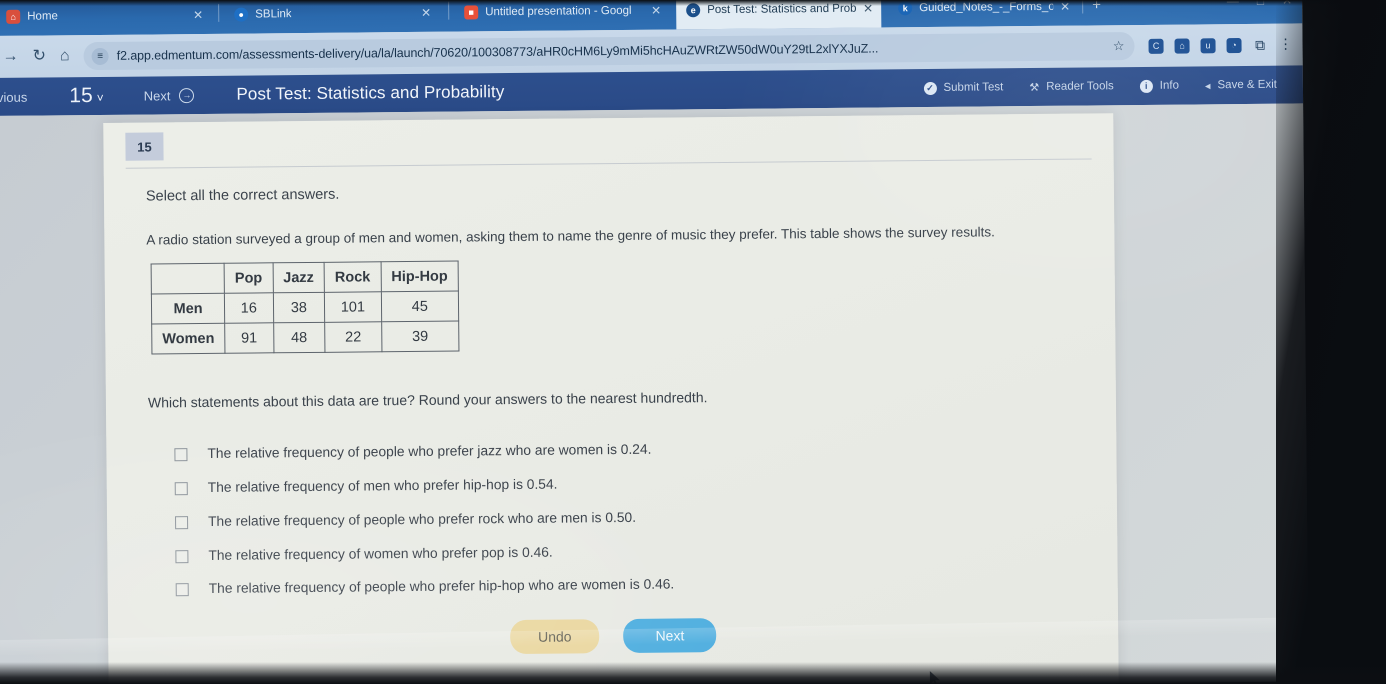 The image size is (1386, 684). What do you see at coordinates (1182, 46) in the screenshot?
I see `extension-icon-home: ⌂` at bounding box center [1182, 46].